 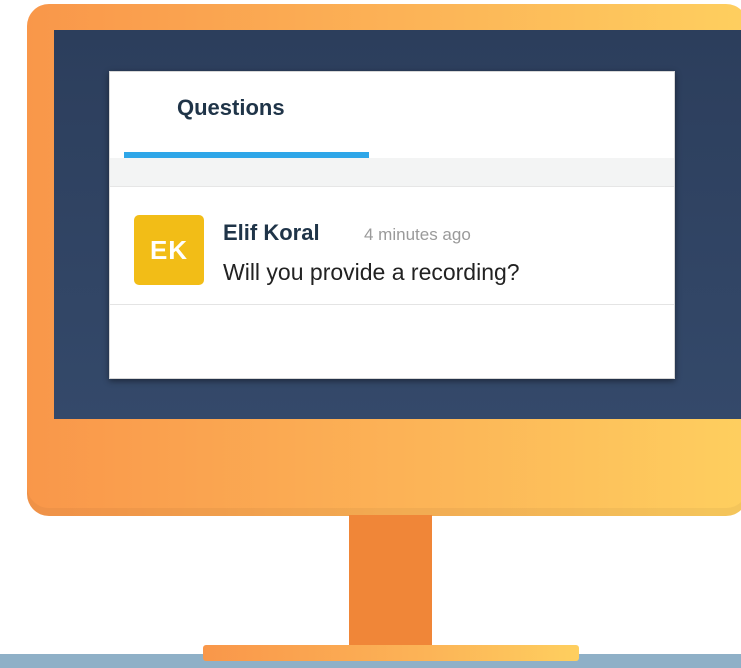 I want to click on tab-bar: Questions, so click(x=392, y=116).